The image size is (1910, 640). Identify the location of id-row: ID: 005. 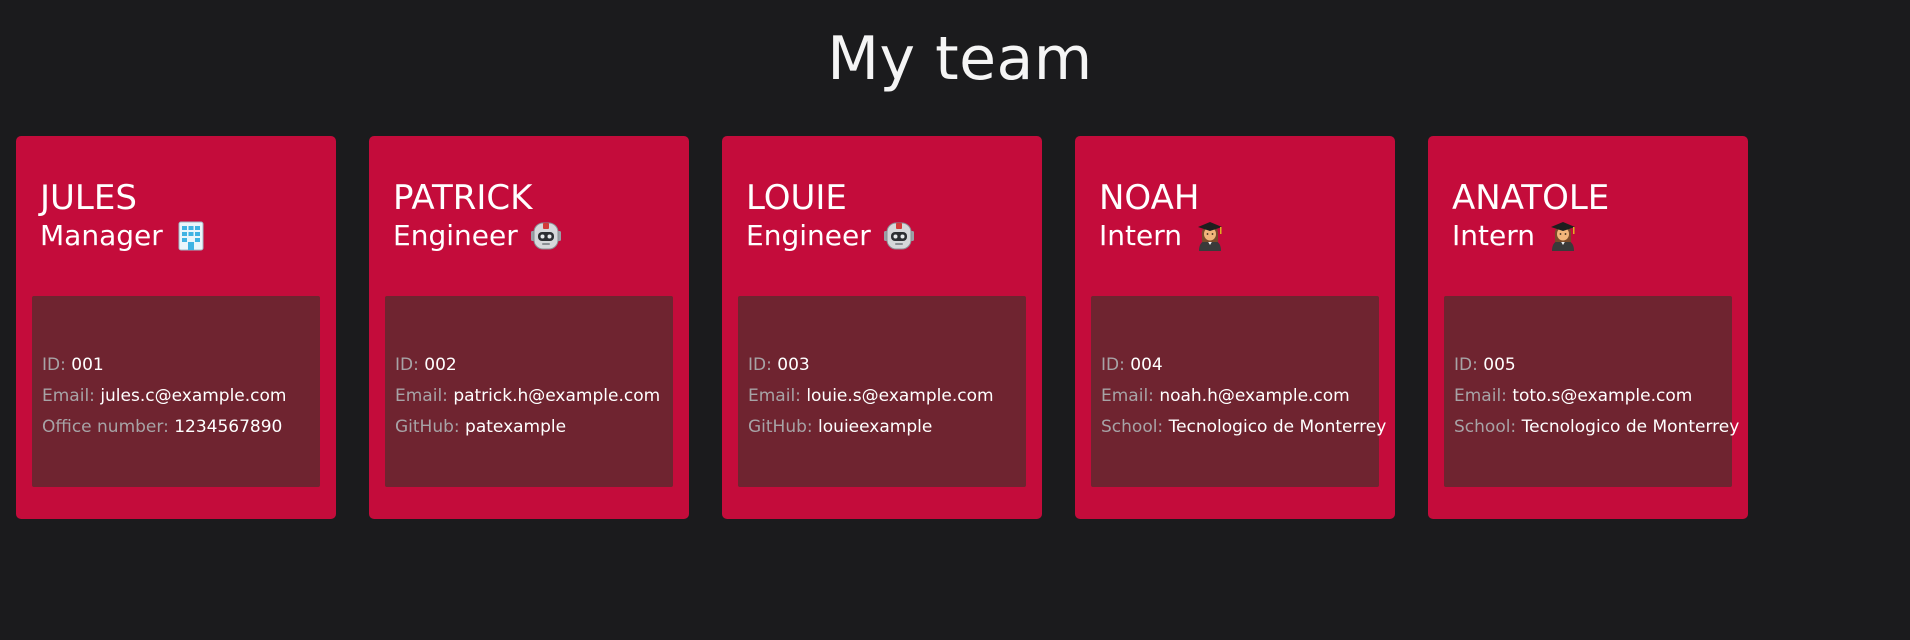
(1588, 365).